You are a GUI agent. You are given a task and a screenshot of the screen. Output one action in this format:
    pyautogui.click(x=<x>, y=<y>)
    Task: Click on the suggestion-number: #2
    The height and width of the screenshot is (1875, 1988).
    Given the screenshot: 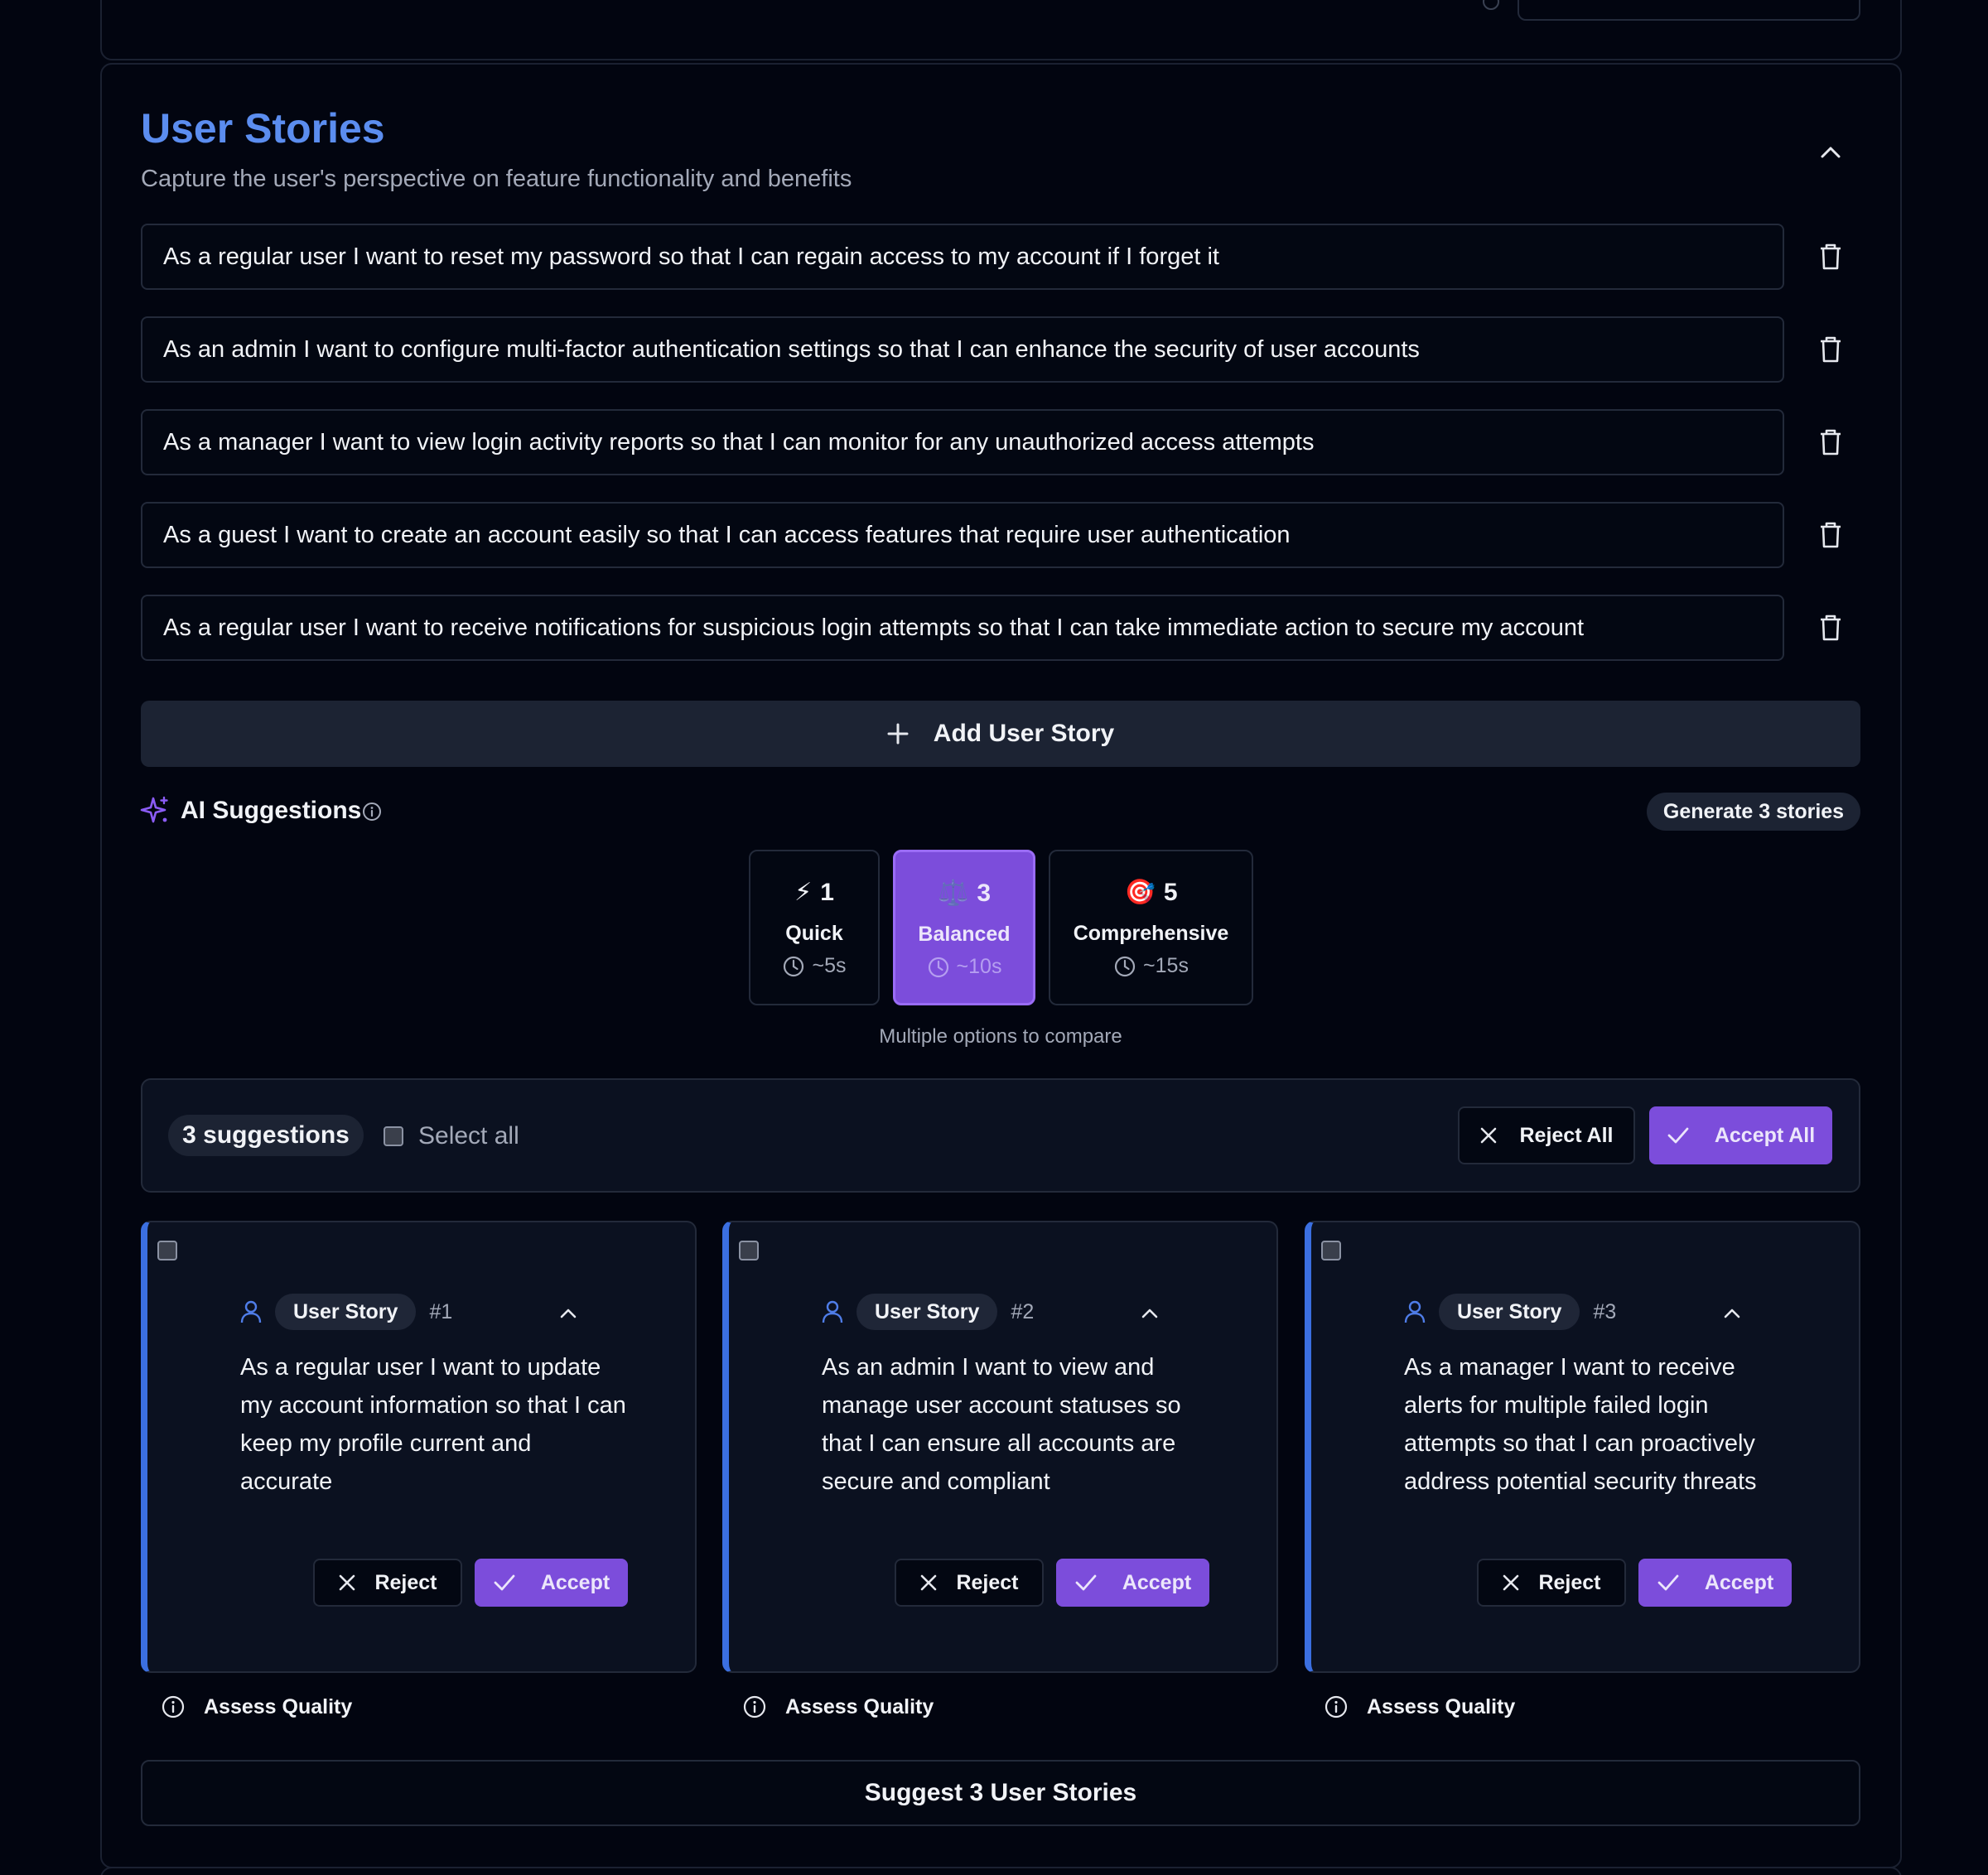 What is the action you would take?
    pyautogui.click(x=1023, y=1311)
    